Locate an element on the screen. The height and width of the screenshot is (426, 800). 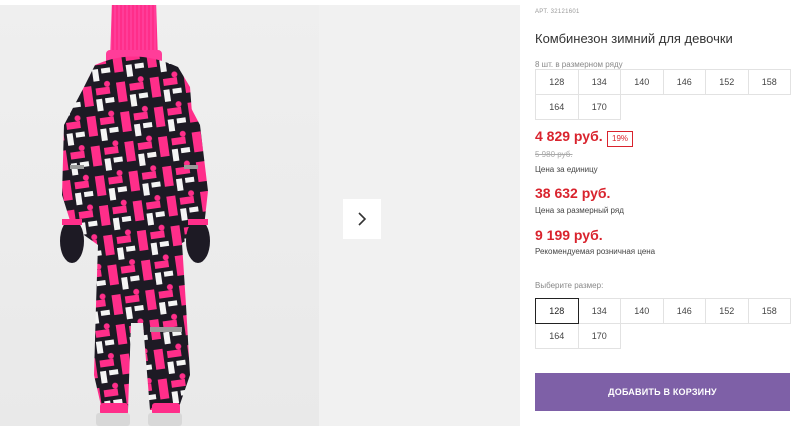
size-row-grid: 128 134 140 146 152 158 164 170 is located at coordinates (663, 94).